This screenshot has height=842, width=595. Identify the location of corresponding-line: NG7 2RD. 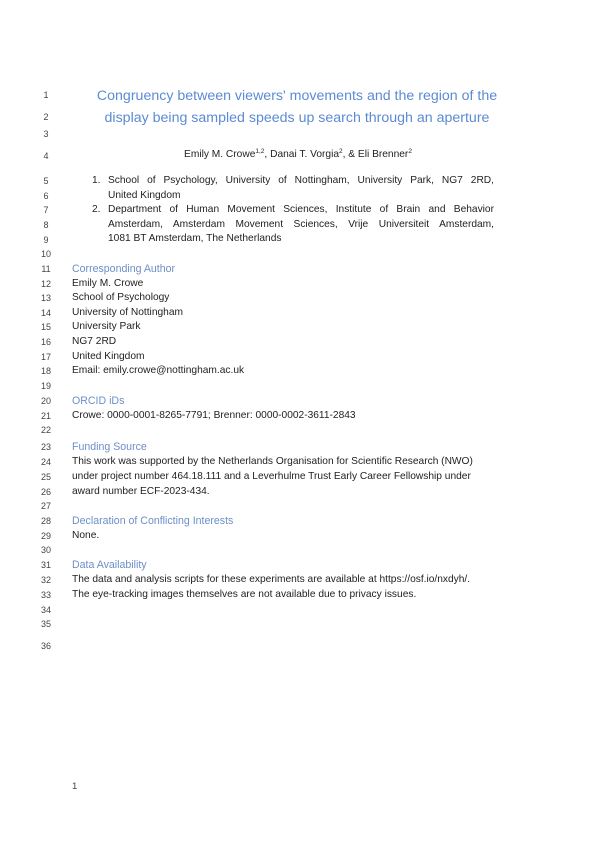
(94, 341).